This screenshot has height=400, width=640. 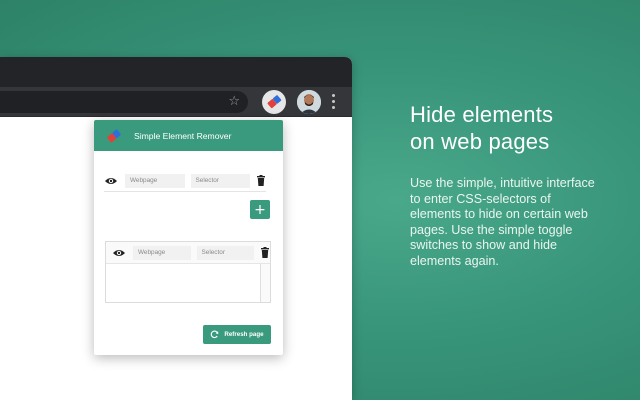 What do you see at coordinates (510, 128) in the screenshot?
I see `headline: Hide elements on web pages` at bounding box center [510, 128].